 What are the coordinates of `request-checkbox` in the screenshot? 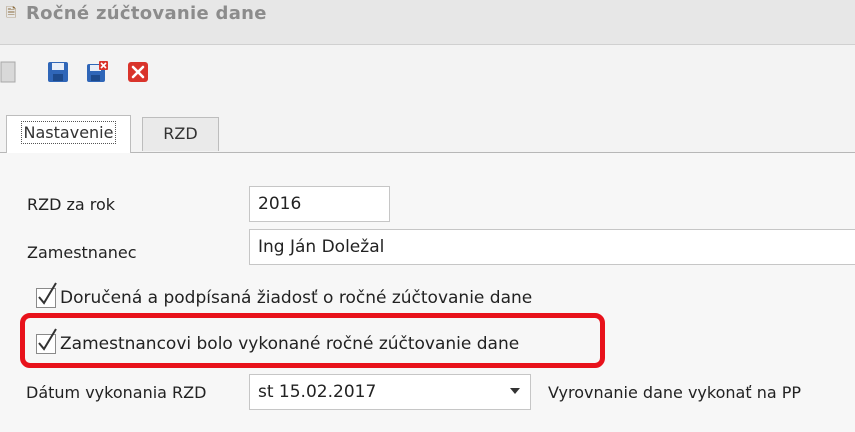 It's located at (46, 295).